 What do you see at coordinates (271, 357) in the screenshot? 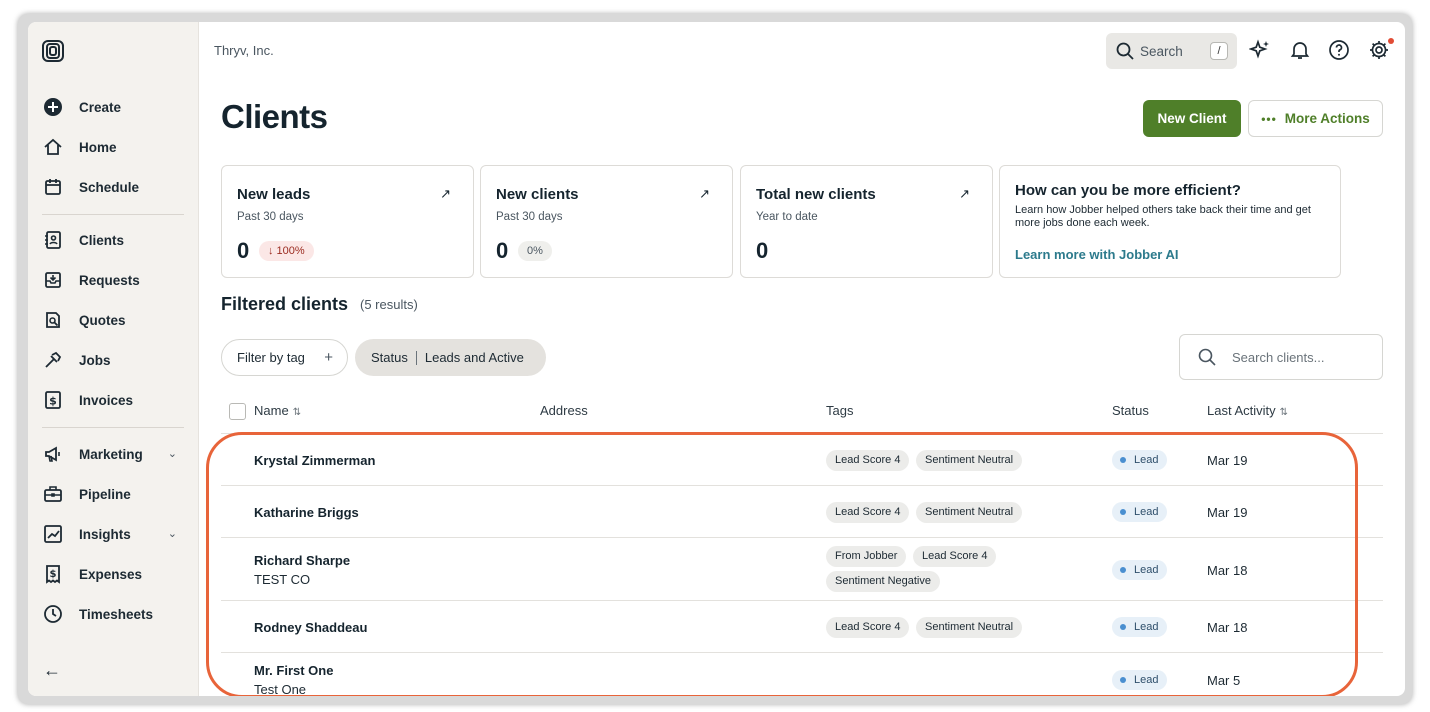
I see `filter-by-tag-label: Filter by tag` at bounding box center [271, 357].